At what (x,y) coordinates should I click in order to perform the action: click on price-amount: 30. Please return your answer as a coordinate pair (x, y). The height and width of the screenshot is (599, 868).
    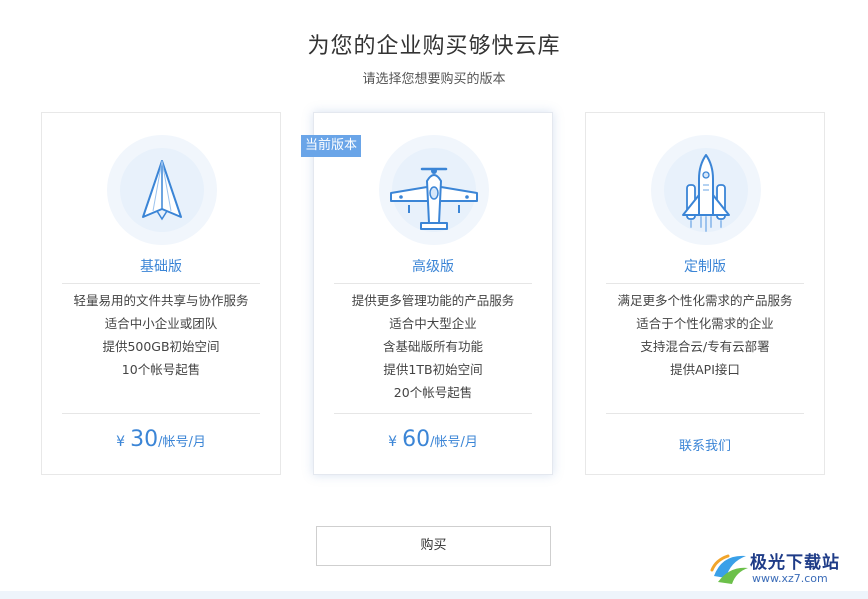
    Looking at the image, I should click on (144, 439).